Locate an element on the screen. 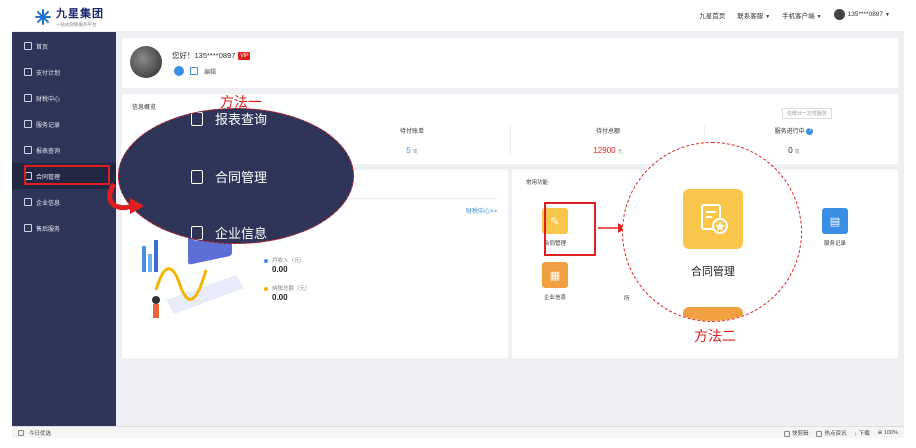 This screenshot has height=448, width=916. zoom-label: 合同管理 is located at coordinates (713, 272).